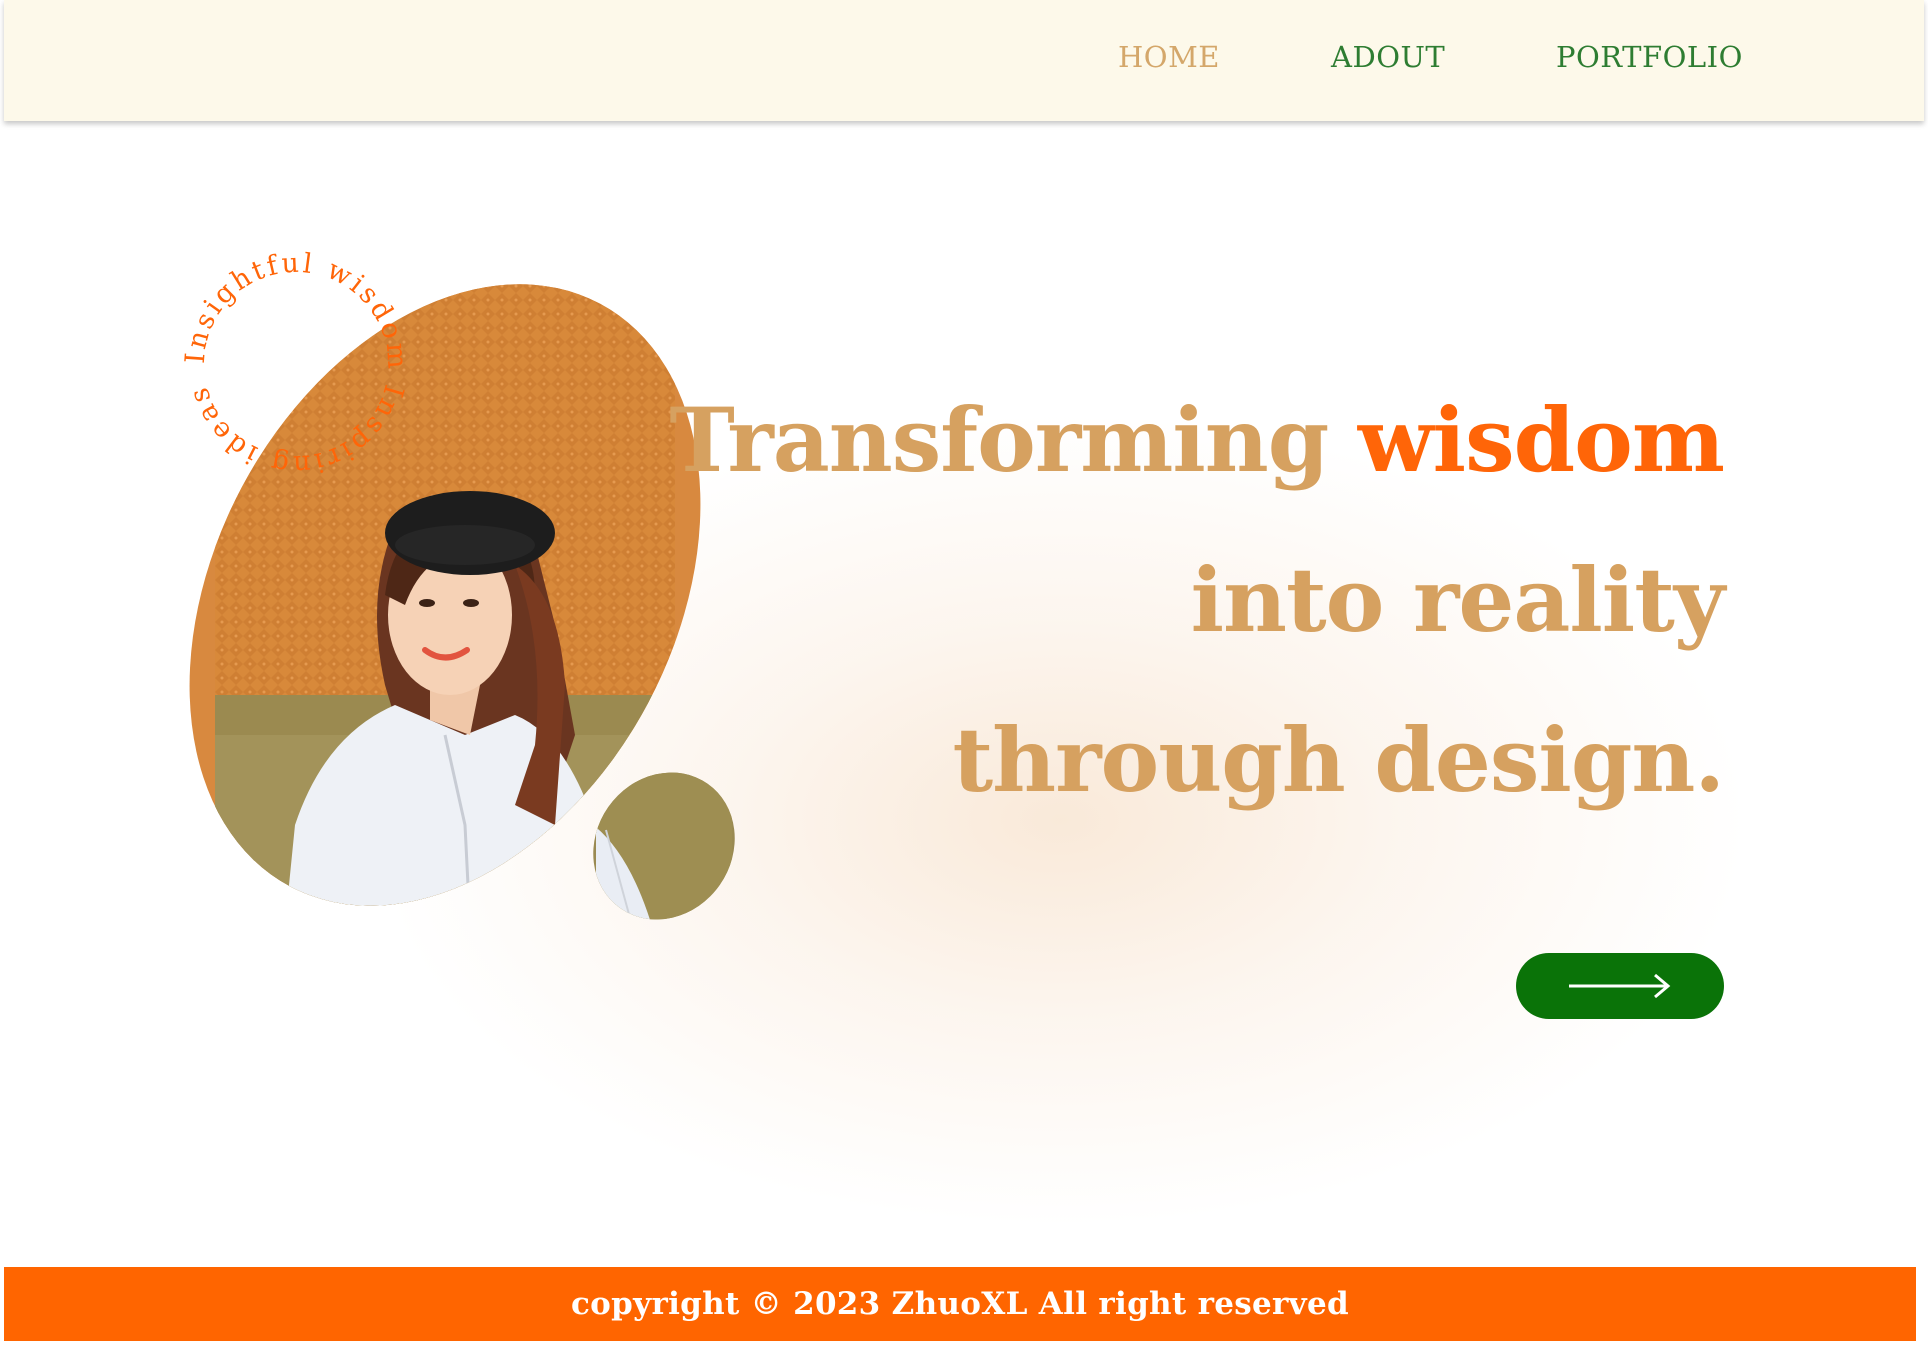 The width and height of the screenshot is (1928, 1350). I want to click on circular-badge-text: Insightful wisdom Inspiring ideas, so click(296, 364).